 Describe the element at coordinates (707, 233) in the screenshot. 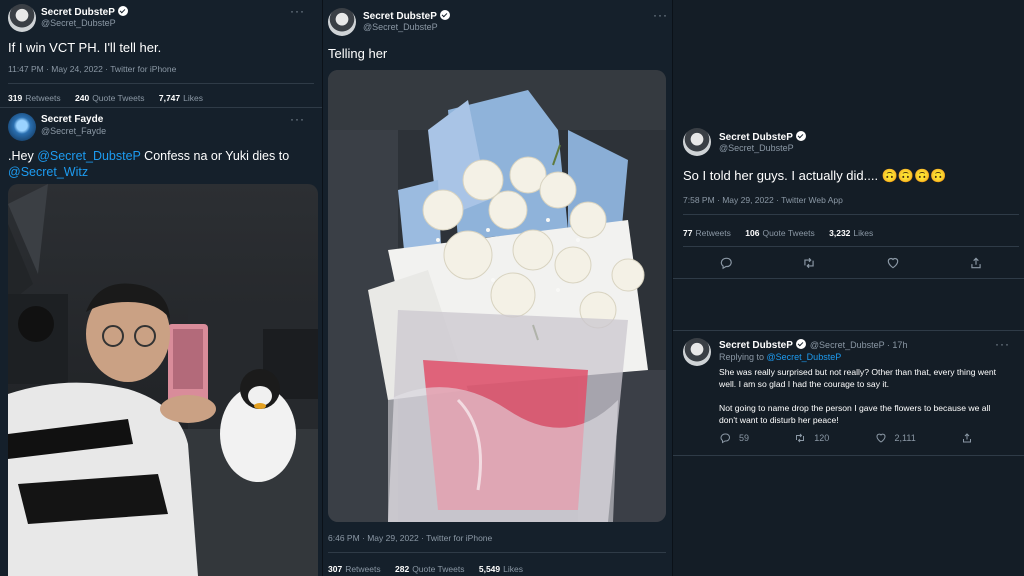

I see `retweet-stat: 77 Retweets` at that location.